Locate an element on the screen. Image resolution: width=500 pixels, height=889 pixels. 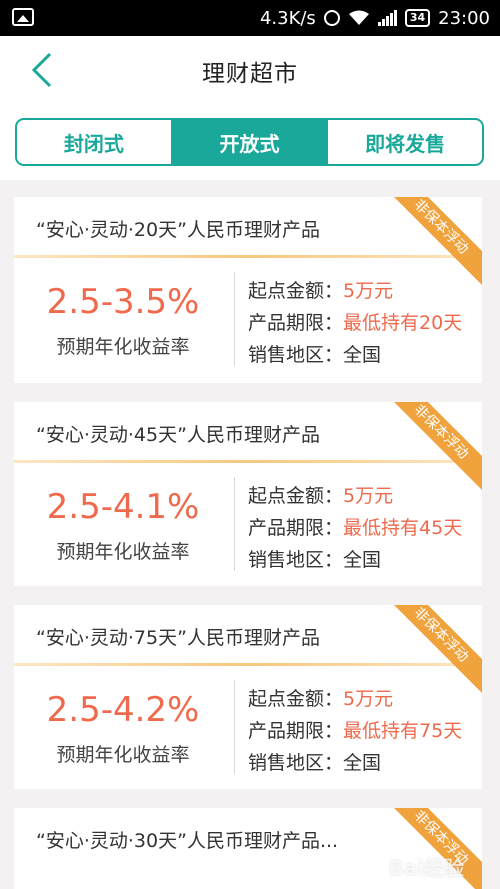
signal-icon is located at coordinates (387, 18).